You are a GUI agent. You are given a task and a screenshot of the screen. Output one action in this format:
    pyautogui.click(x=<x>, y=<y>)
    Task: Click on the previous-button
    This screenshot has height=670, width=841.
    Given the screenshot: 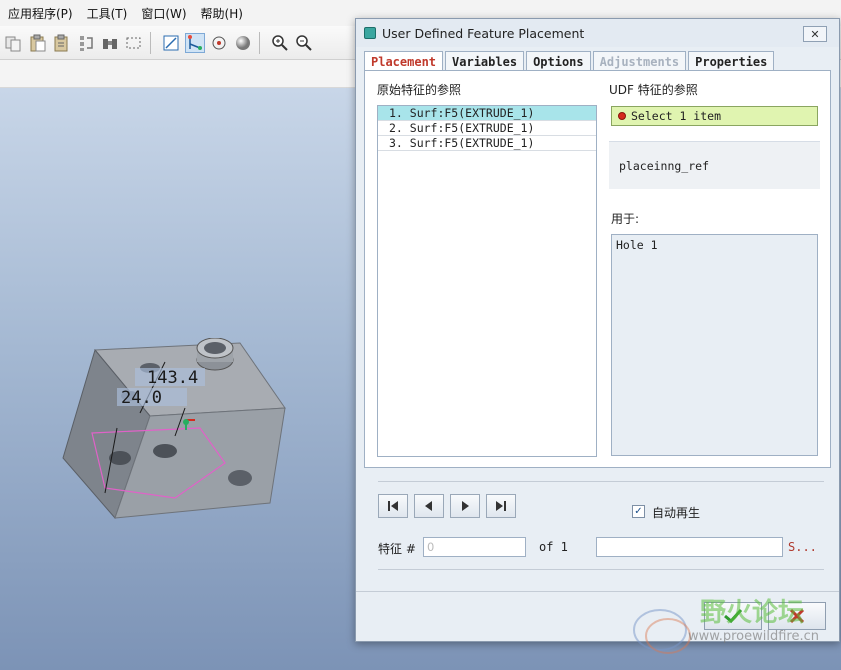 What is the action you would take?
    pyautogui.click(x=429, y=506)
    